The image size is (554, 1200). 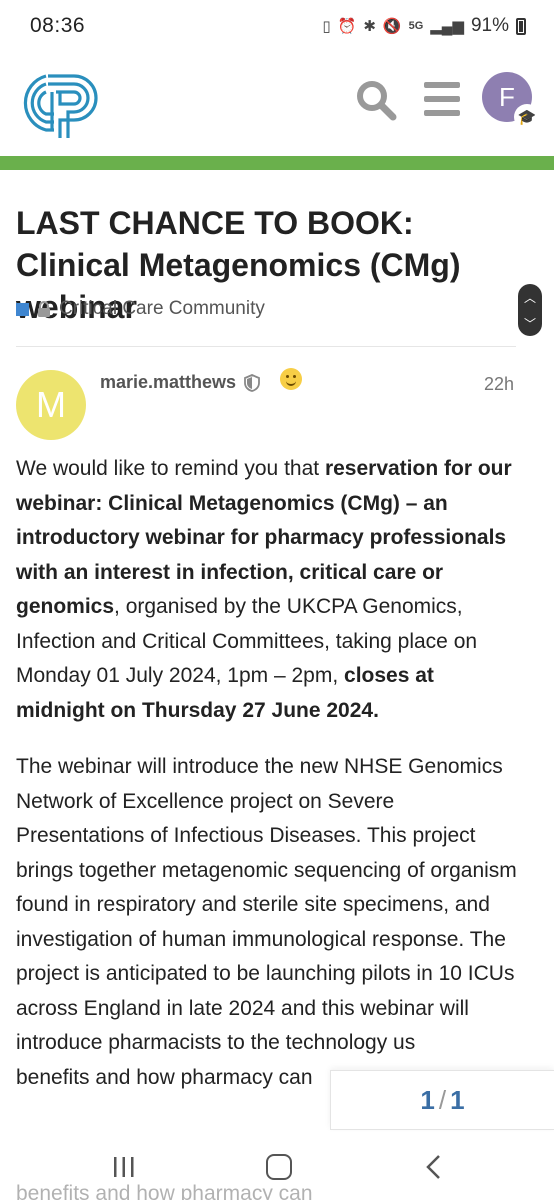 What do you see at coordinates (266, 346) in the screenshot?
I see `divider` at bounding box center [266, 346].